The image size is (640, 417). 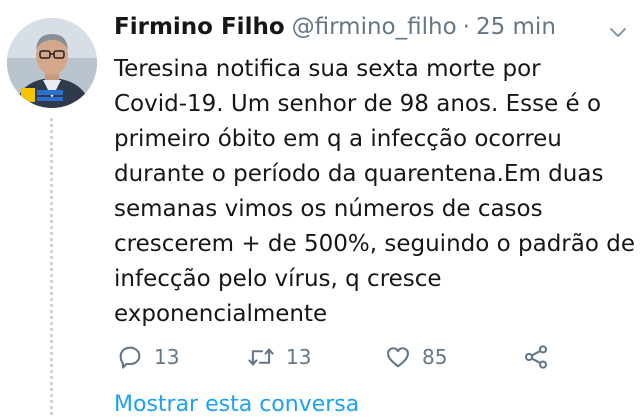 What do you see at coordinates (358, 104) in the screenshot?
I see `tweet-text-line: Covid-19. Um senhor de 98 anos. Esse é o` at bounding box center [358, 104].